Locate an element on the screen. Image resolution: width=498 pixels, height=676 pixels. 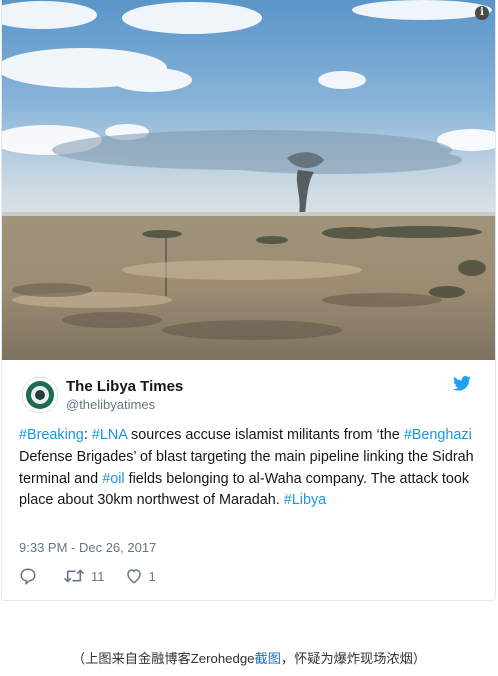
tweet-actions: 11 1 is located at coordinates (97, 576).